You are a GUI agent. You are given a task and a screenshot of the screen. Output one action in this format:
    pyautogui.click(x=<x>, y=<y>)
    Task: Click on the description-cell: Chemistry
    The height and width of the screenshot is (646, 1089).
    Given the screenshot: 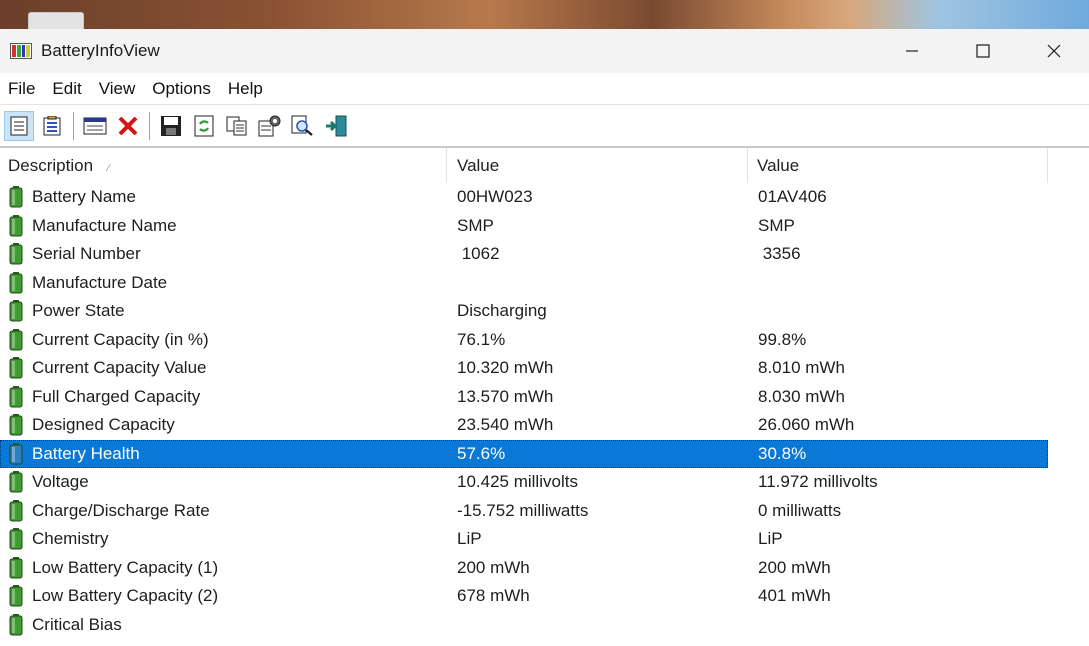 What is the action you would take?
    pyautogui.click(x=223, y=539)
    